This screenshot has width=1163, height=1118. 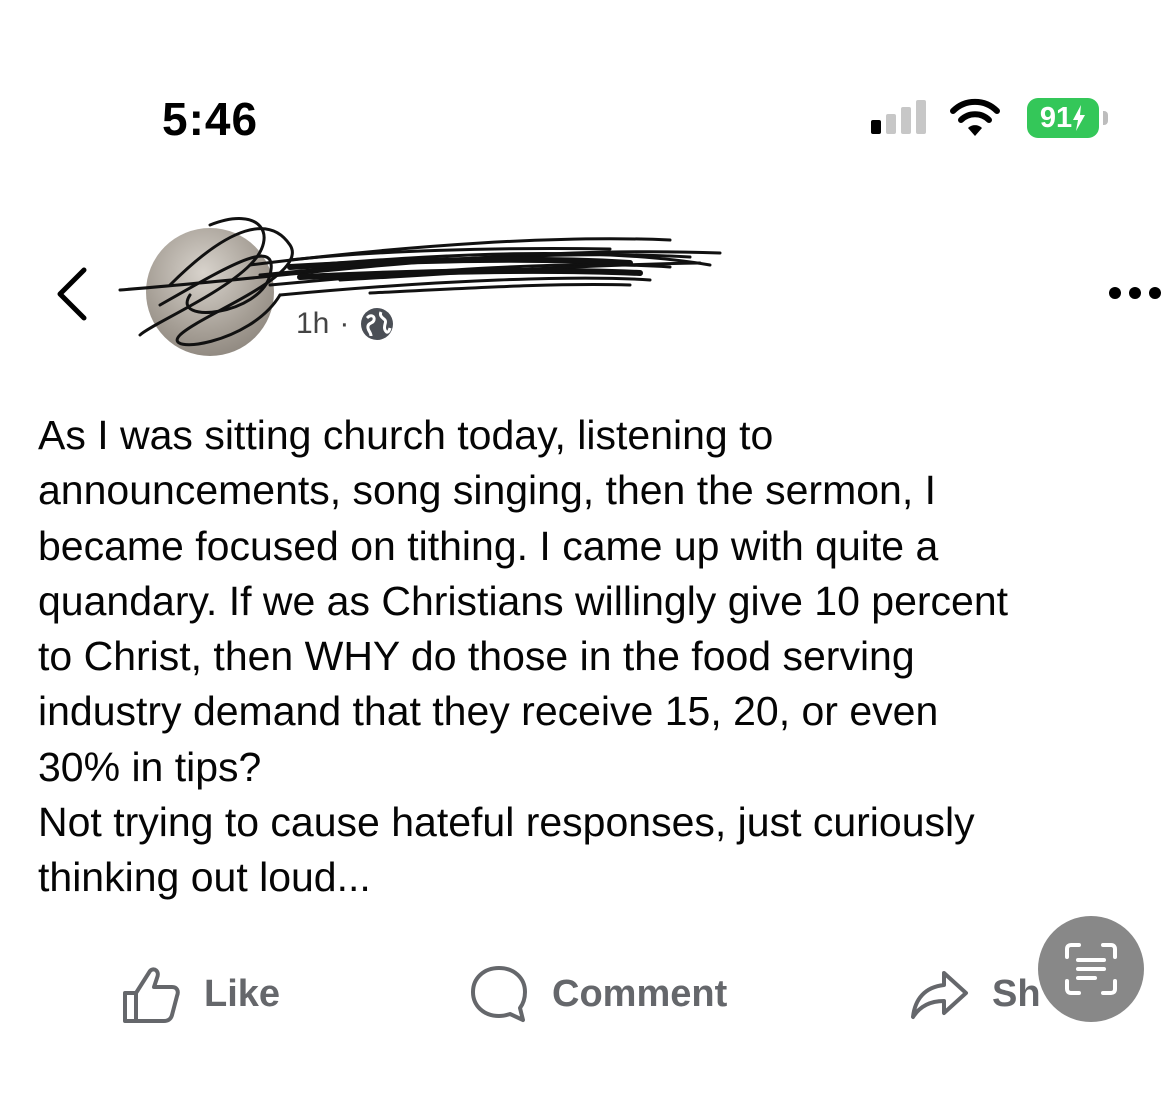 I want to click on more-horizontal-icon, so click(x=1134, y=293).